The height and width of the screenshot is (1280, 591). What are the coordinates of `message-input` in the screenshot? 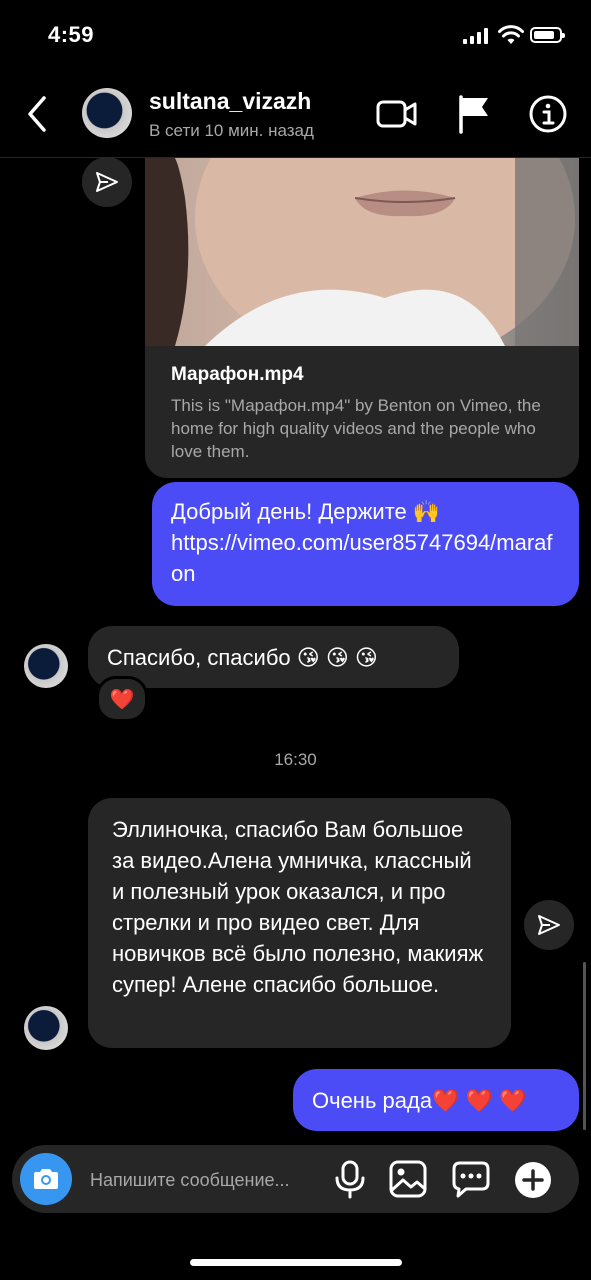 It's located at (210, 1180).